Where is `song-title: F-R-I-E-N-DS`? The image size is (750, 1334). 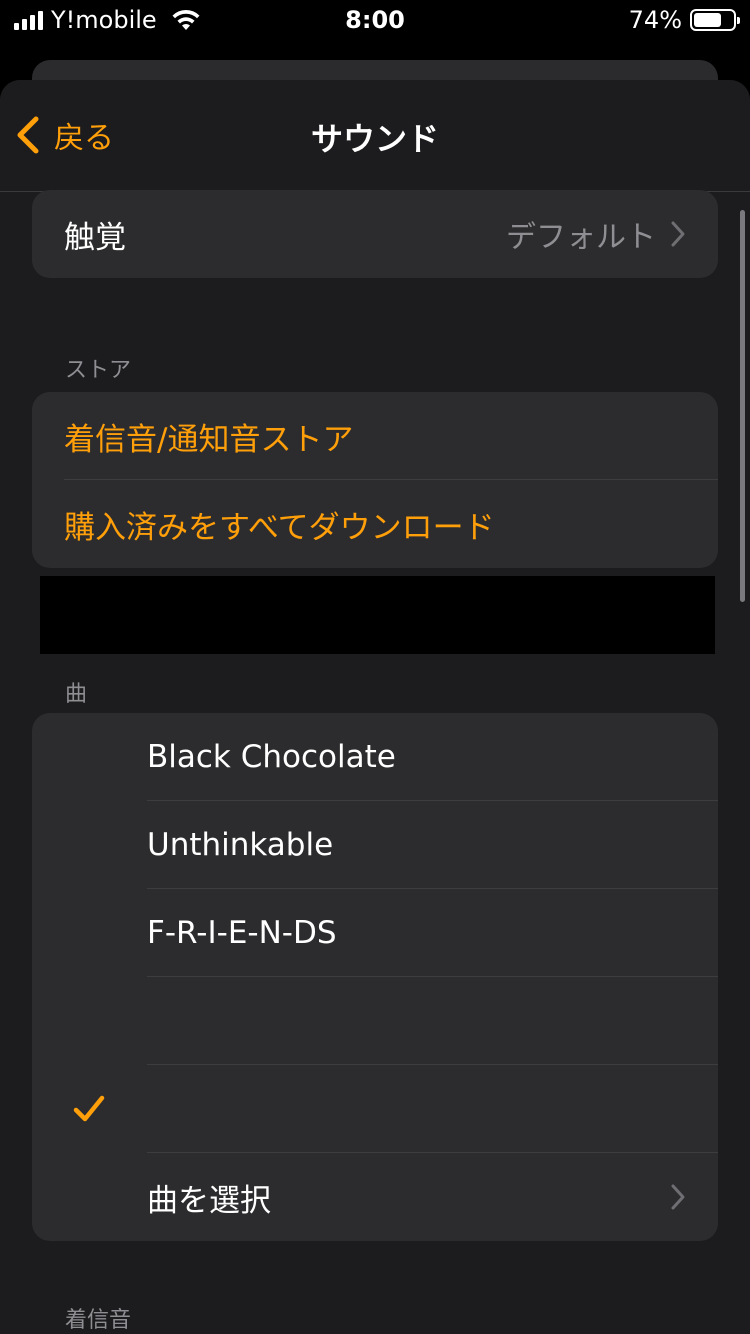 song-title: F-R-I-E-N-DS is located at coordinates (242, 933).